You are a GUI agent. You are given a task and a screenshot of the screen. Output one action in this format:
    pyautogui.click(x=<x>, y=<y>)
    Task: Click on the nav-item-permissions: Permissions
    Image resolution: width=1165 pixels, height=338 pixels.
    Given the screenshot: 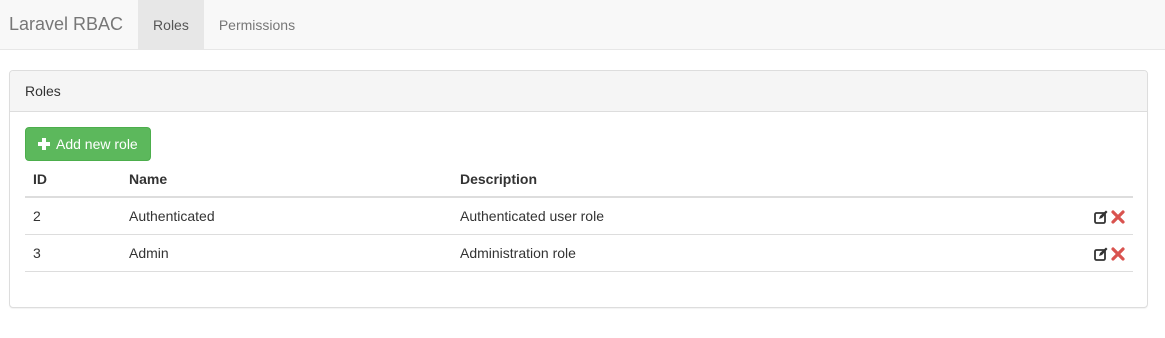 What is the action you would take?
    pyautogui.click(x=257, y=24)
    